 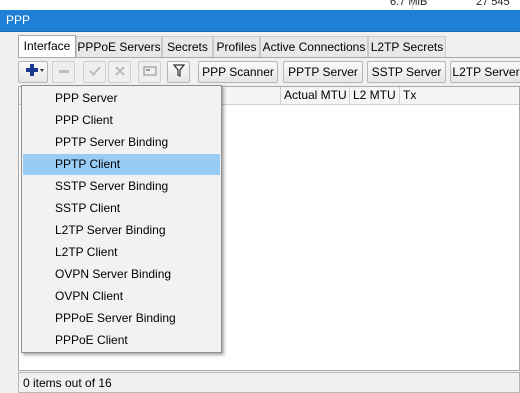 I want to click on tab-label: PPPoE Servers, so click(x=119, y=47).